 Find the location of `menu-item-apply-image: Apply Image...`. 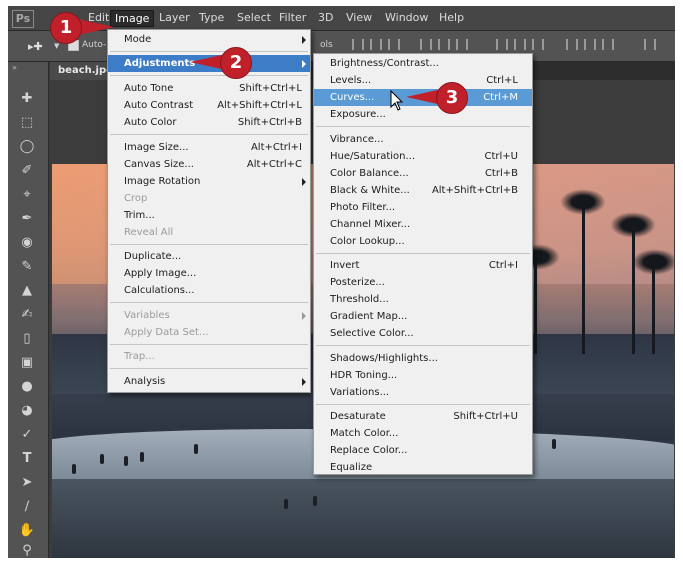

menu-item-apply-image: Apply Image... is located at coordinates (209, 273).